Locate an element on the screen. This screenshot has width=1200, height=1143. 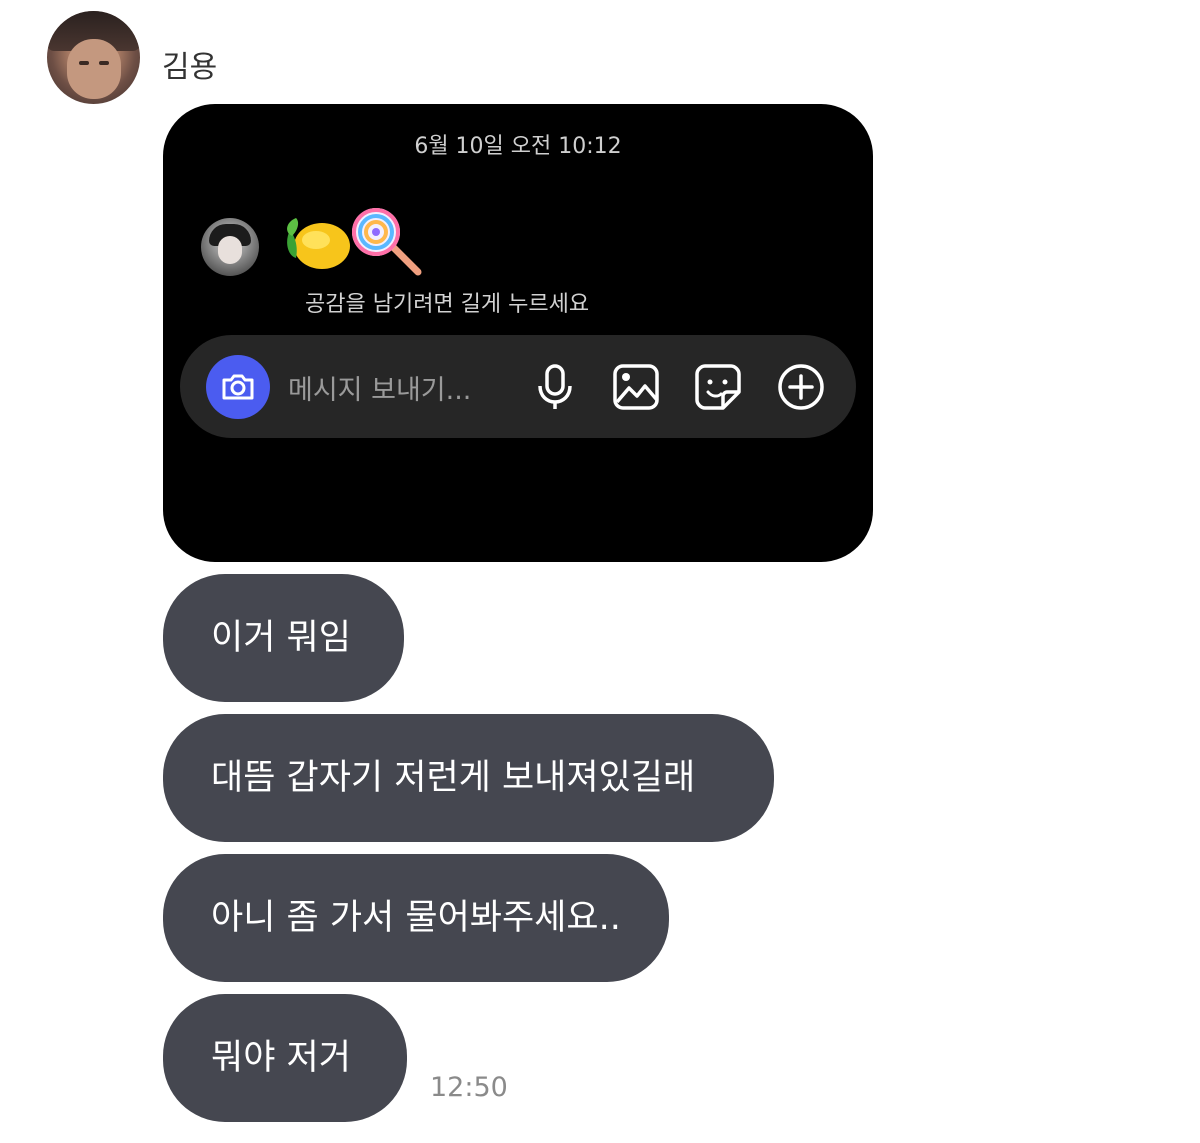
sticker-icon is located at coordinates (718, 387).